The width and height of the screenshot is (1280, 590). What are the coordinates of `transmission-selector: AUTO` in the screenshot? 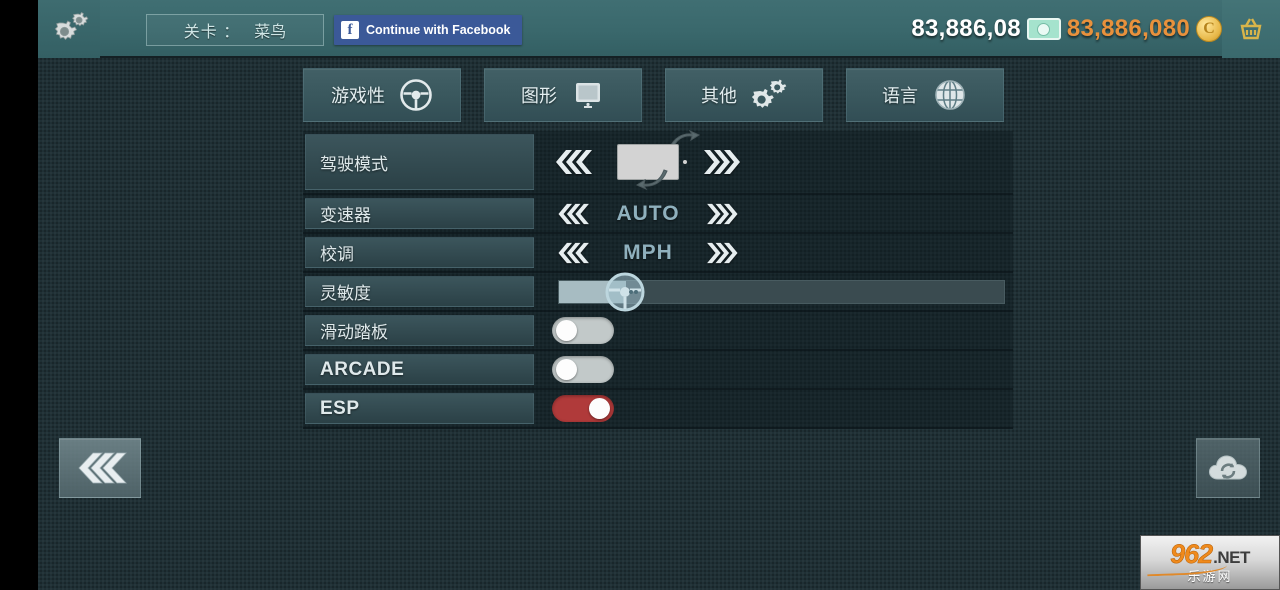 It's located at (648, 214).